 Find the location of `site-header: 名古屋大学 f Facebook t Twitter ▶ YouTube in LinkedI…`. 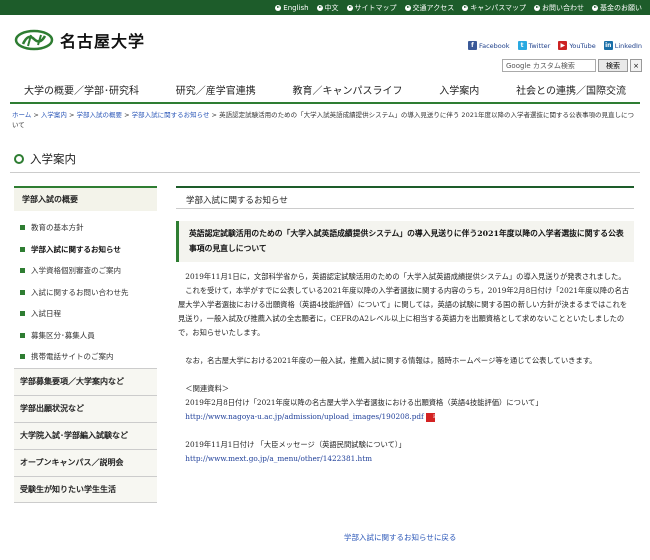

site-header: 名古屋大学 f Facebook t Twitter ▶ YouTube in LinkedI… is located at coordinates (325, 43).